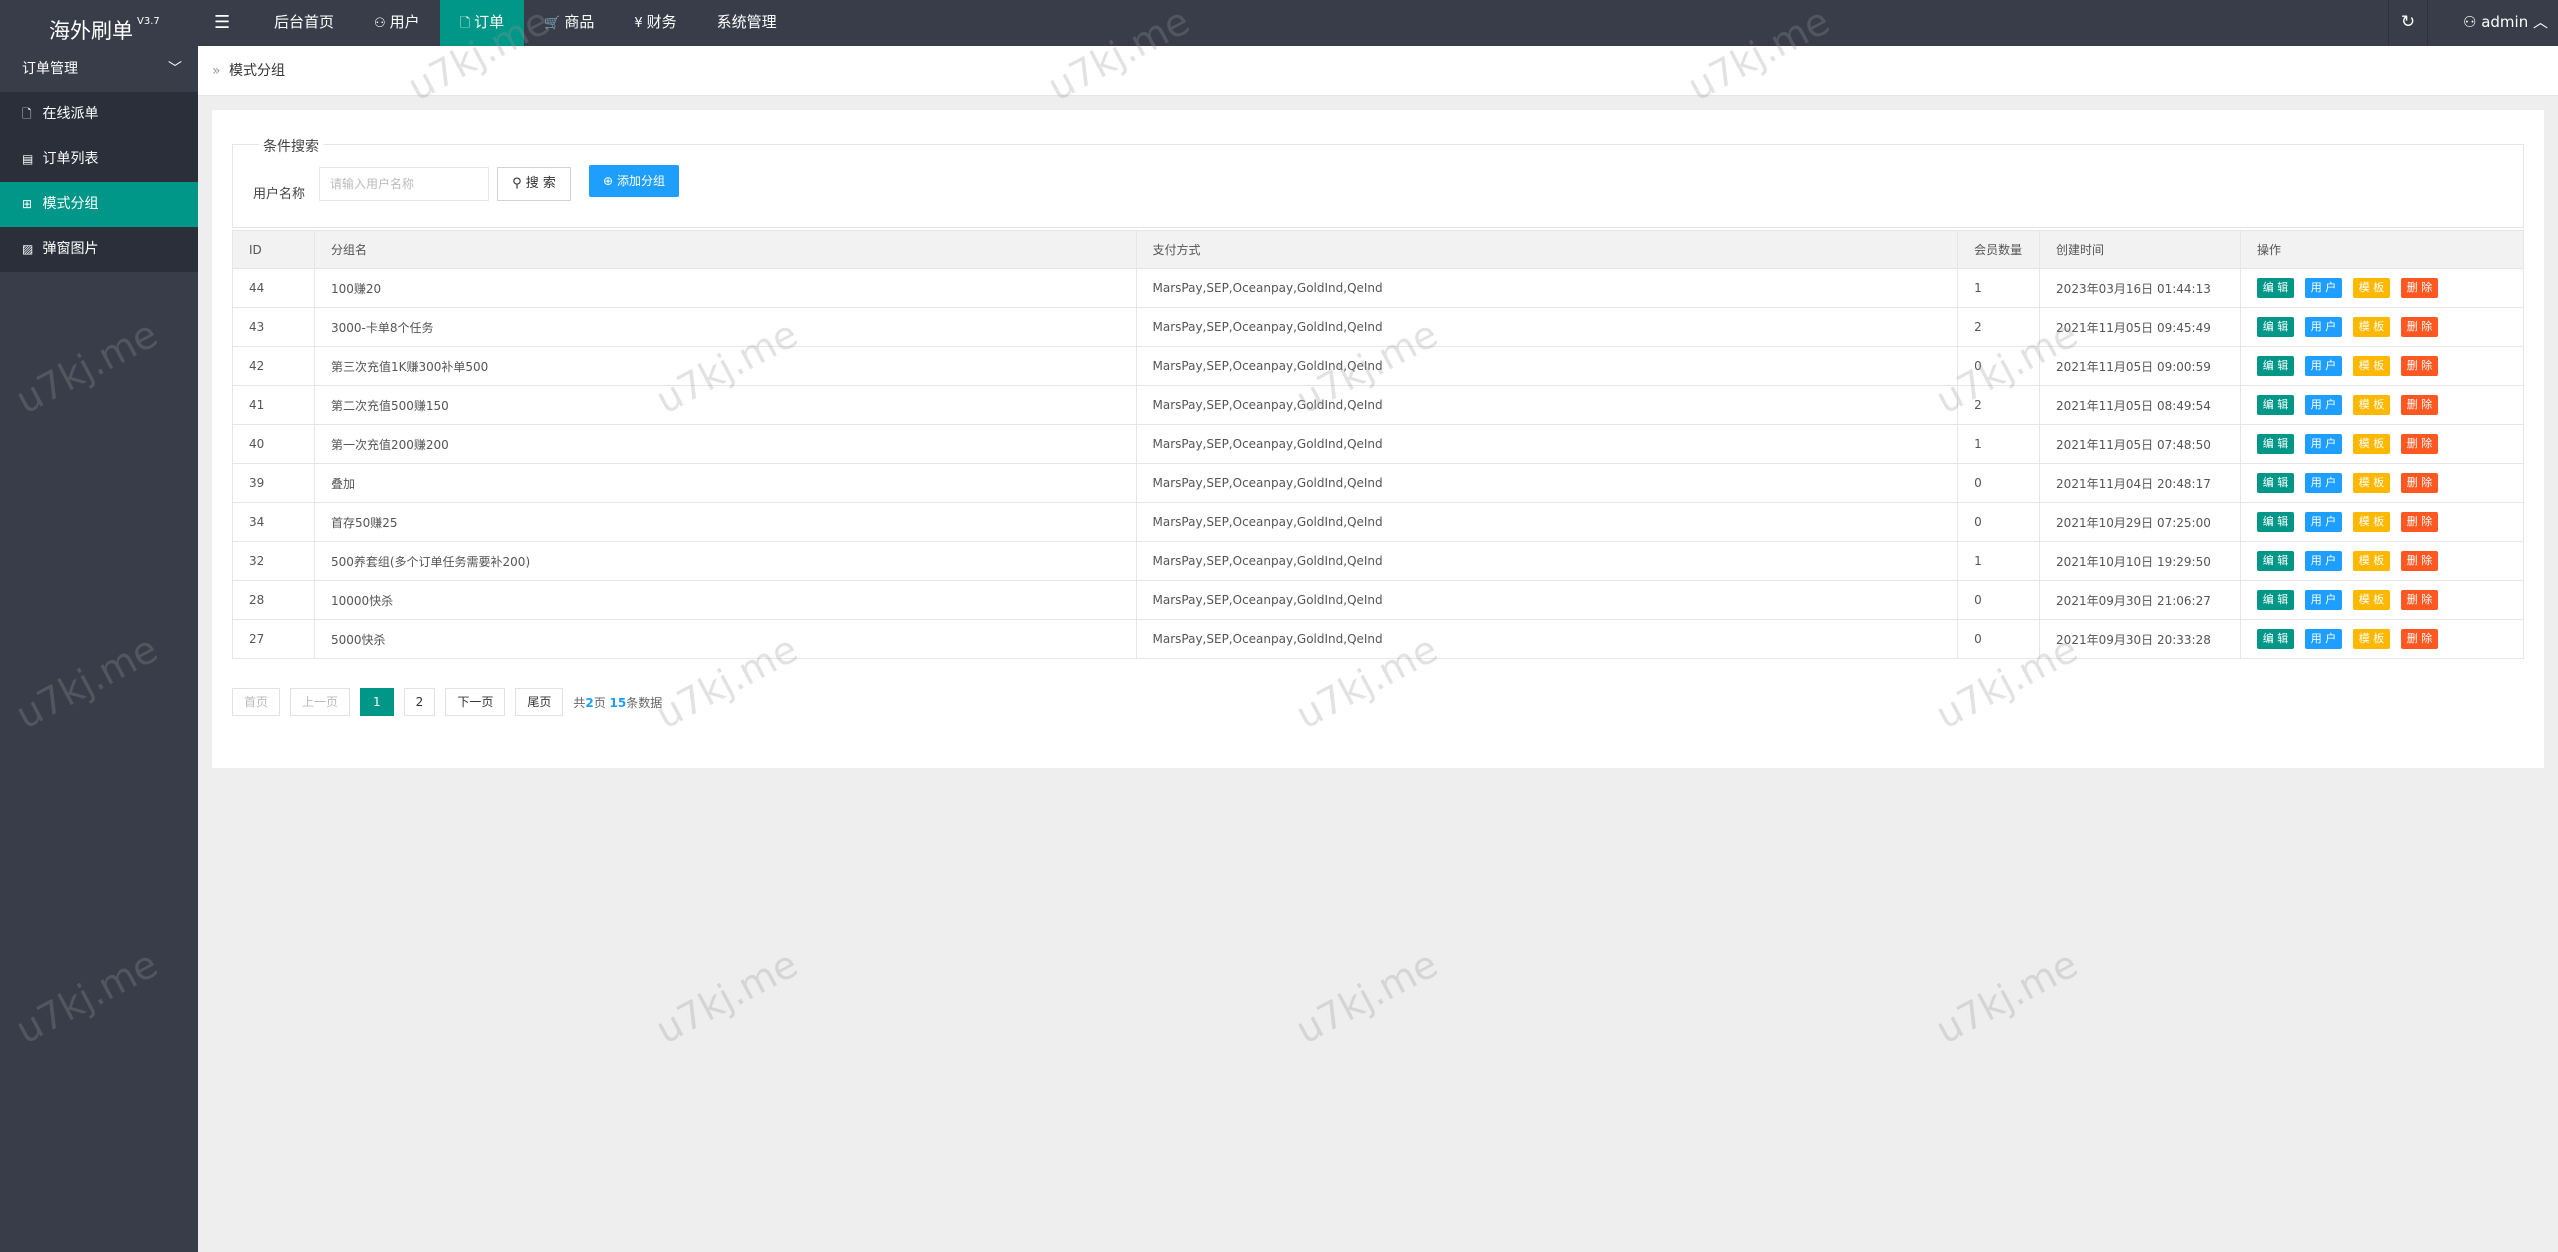 This screenshot has width=2558, height=1252. What do you see at coordinates (534, 184) in the screenshot?
I see `search-button: ⚲ 搜 索` at bounding box center [534, 184].